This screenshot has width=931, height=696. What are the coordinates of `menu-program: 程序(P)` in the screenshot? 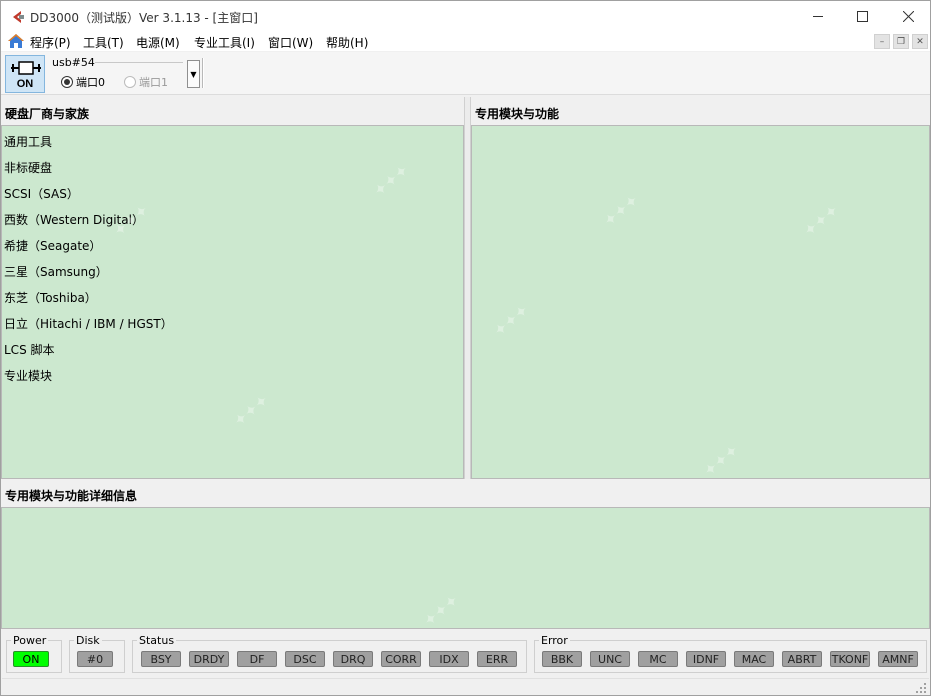 It's located at (50, 42).